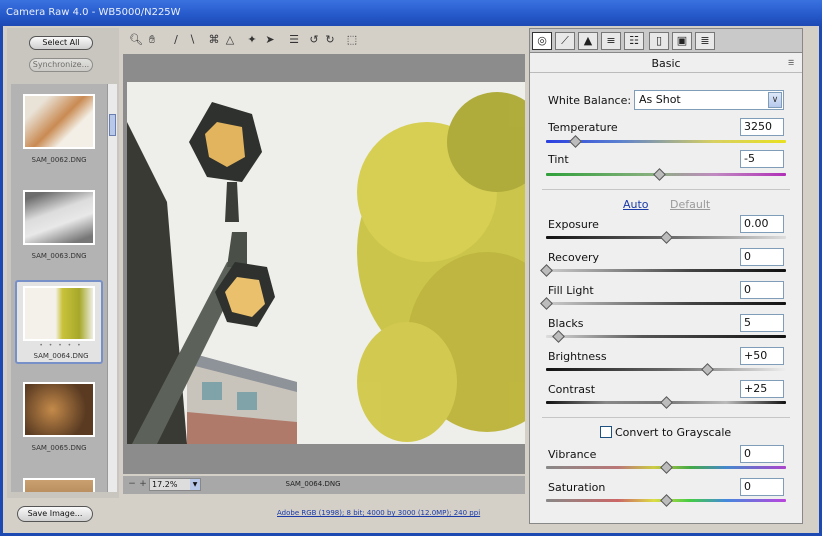  I want to click on hsl-tab-icon: ≡, so click(611, 41).